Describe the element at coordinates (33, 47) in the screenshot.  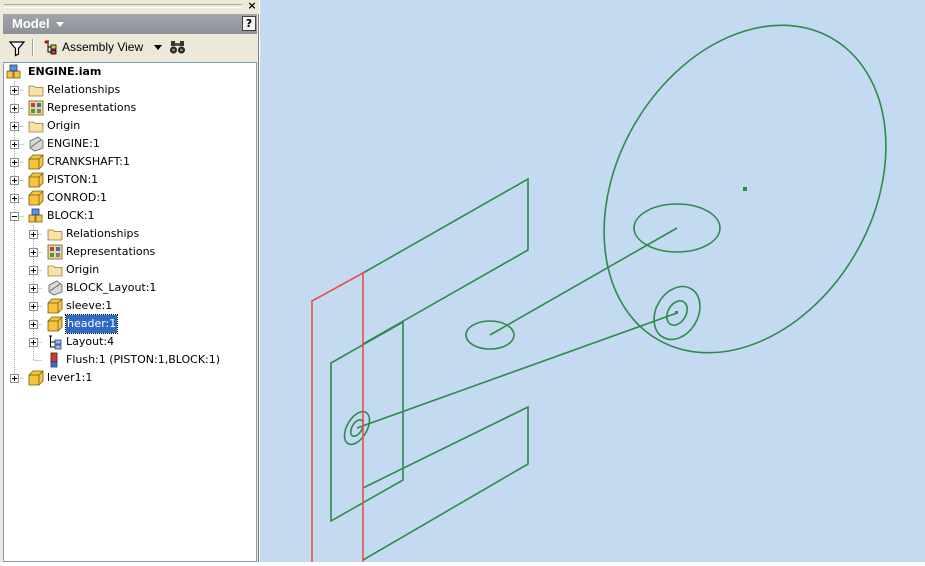
I see `toolbar-separator` at that location.